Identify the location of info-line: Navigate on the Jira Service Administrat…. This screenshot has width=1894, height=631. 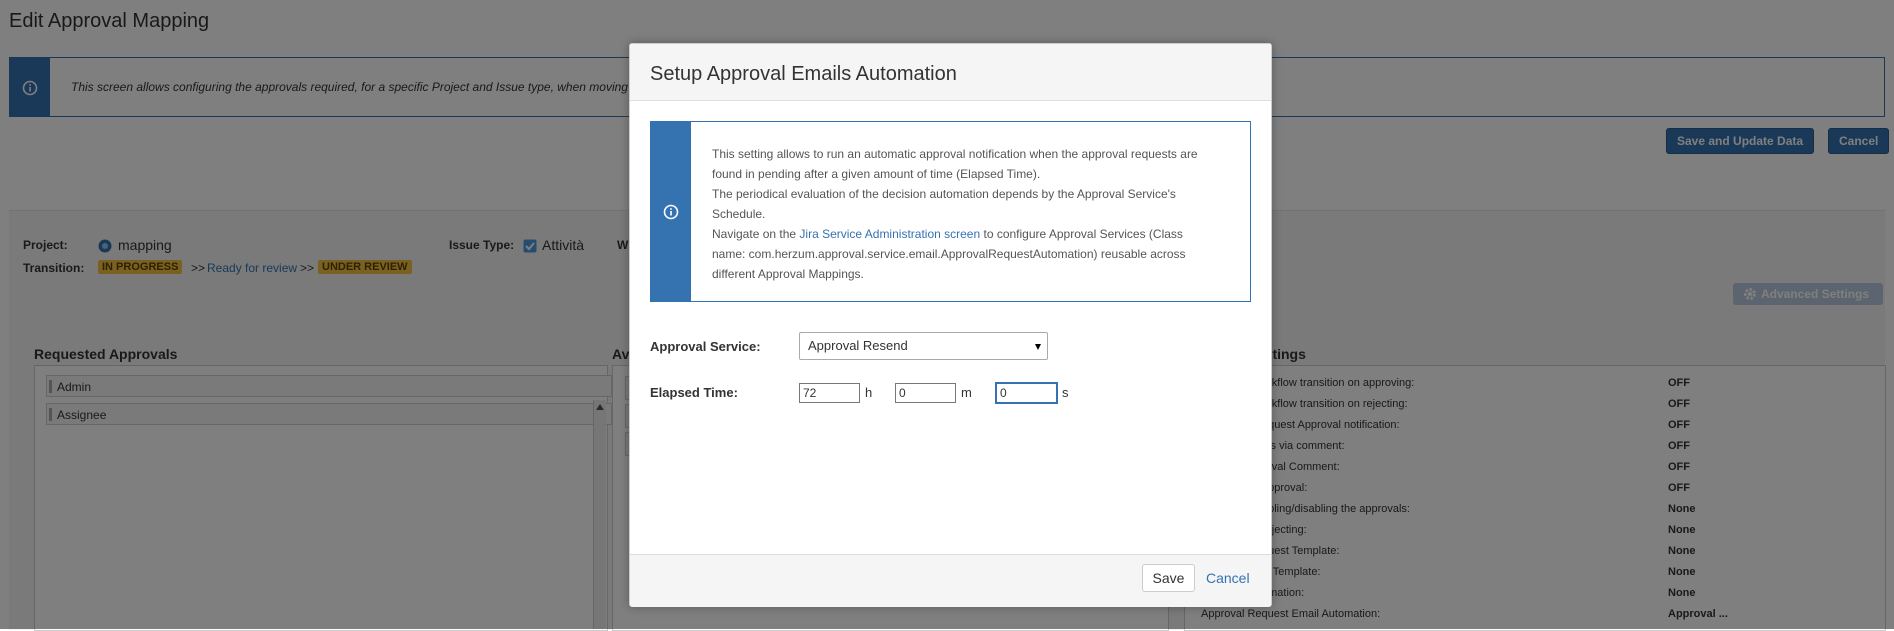
(949, 254).